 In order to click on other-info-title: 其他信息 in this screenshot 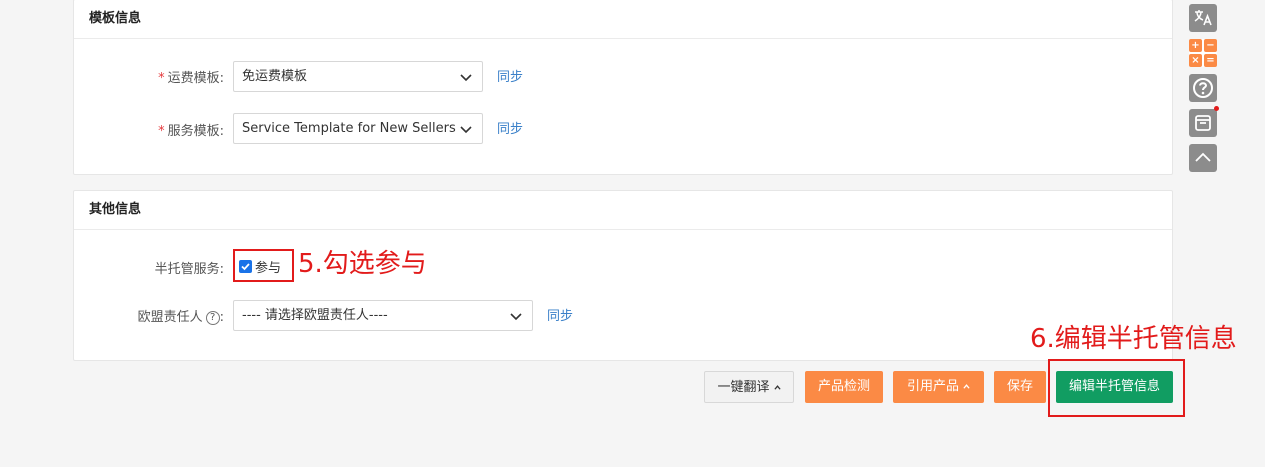, I will do `click(623, 210)`.